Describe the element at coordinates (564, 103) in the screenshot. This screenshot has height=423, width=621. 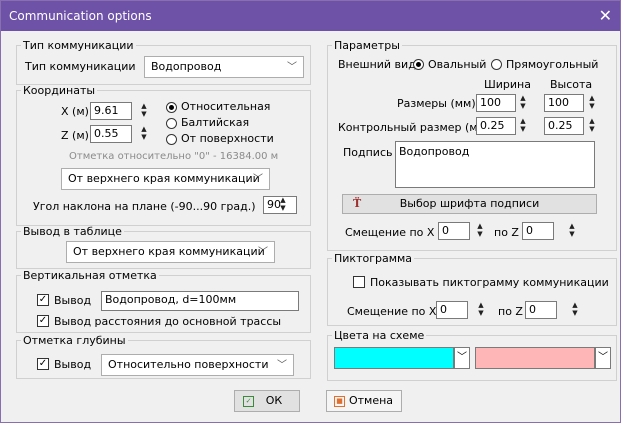
I see `size-height-input: 100` at that location.